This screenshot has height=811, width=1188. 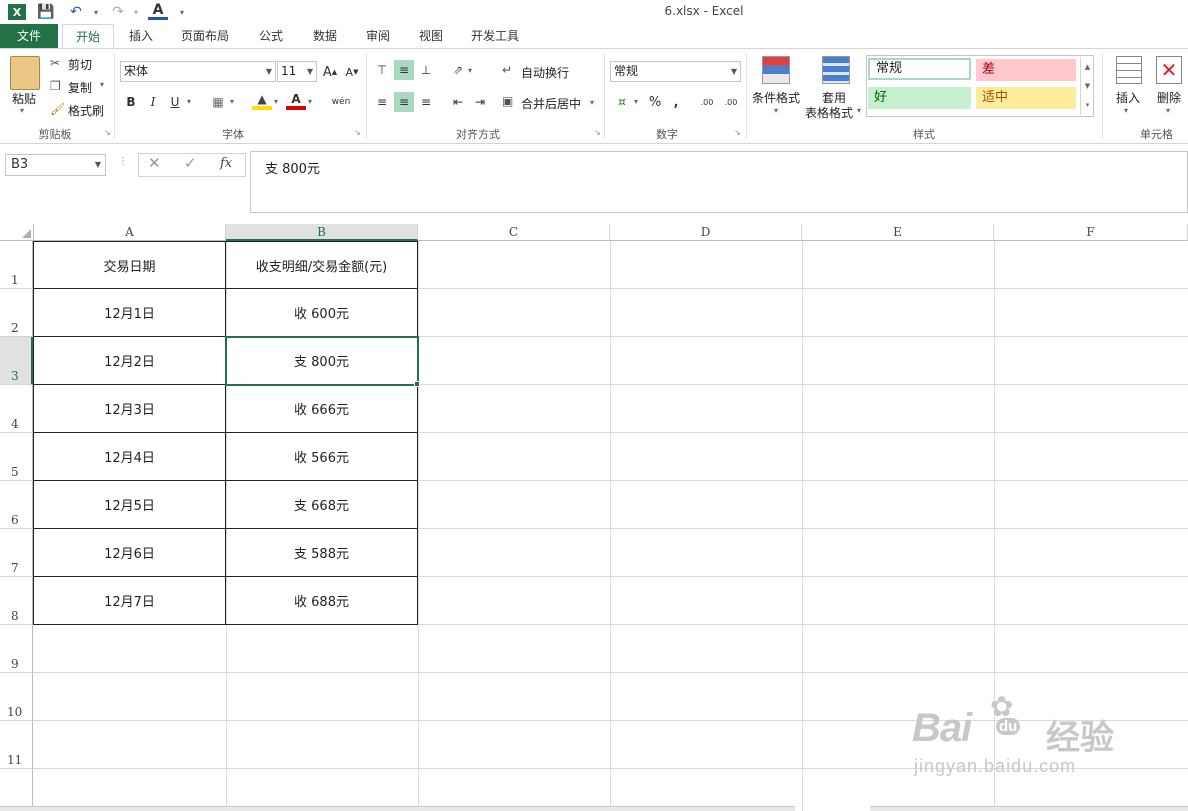 What do you see at coordinates (382, 70) in the screenshot?
I see `align-top-icon: ⊤` at bounding box center [382, 70].